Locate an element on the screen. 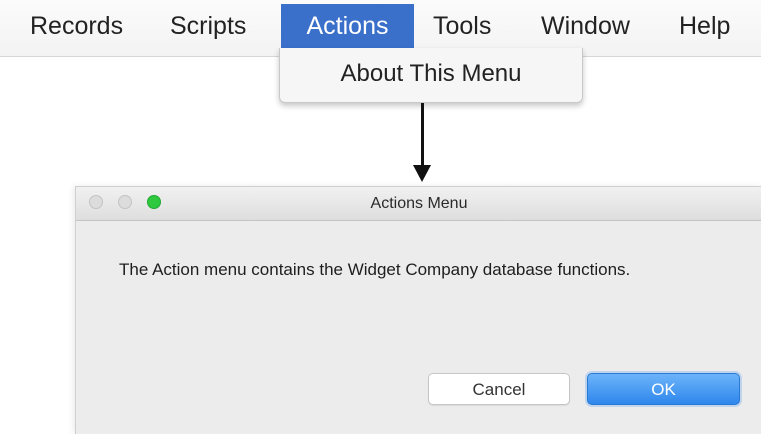 This screenshot has height=434, width=761. dialog-titlebar: Actions Menu is located at coordinates (418, 204).